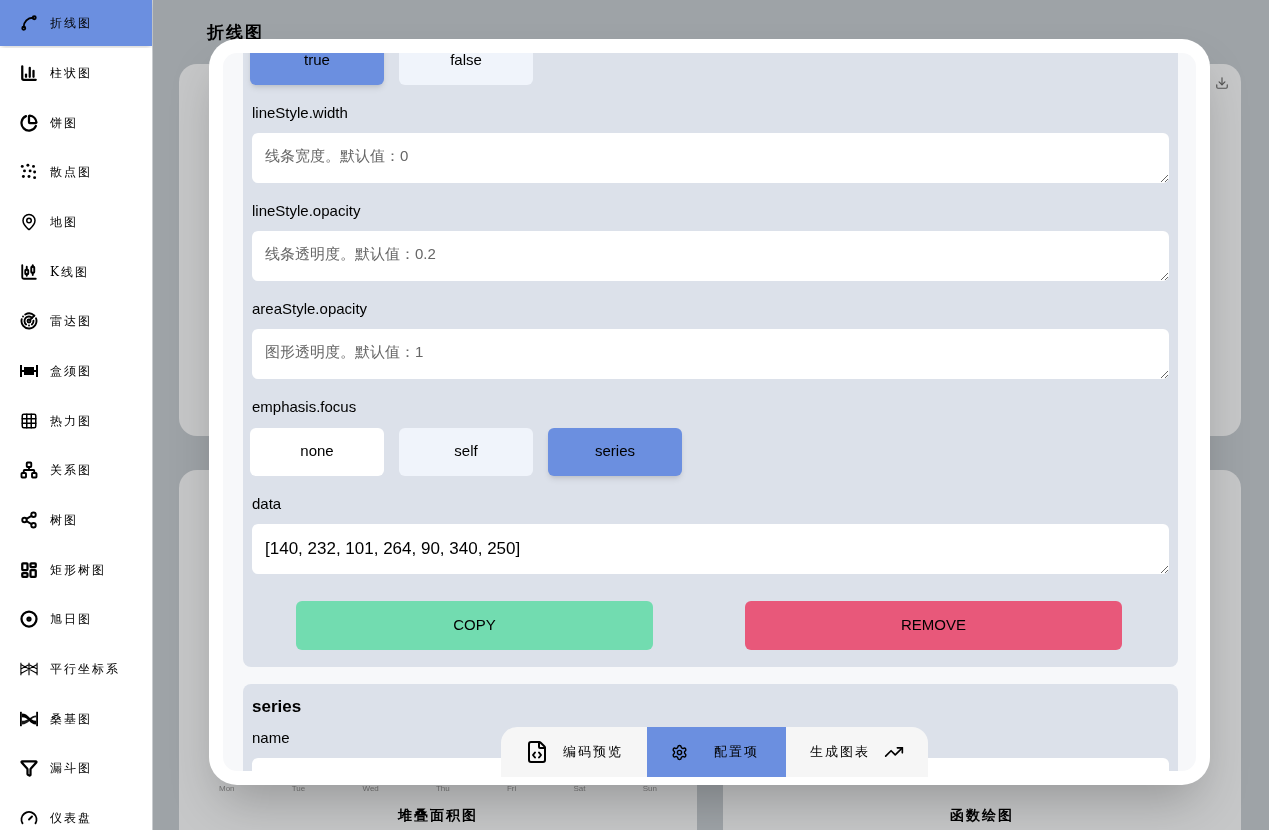  I want to click on text-field: 线条宽度。默认值：0, so click(710, 158).